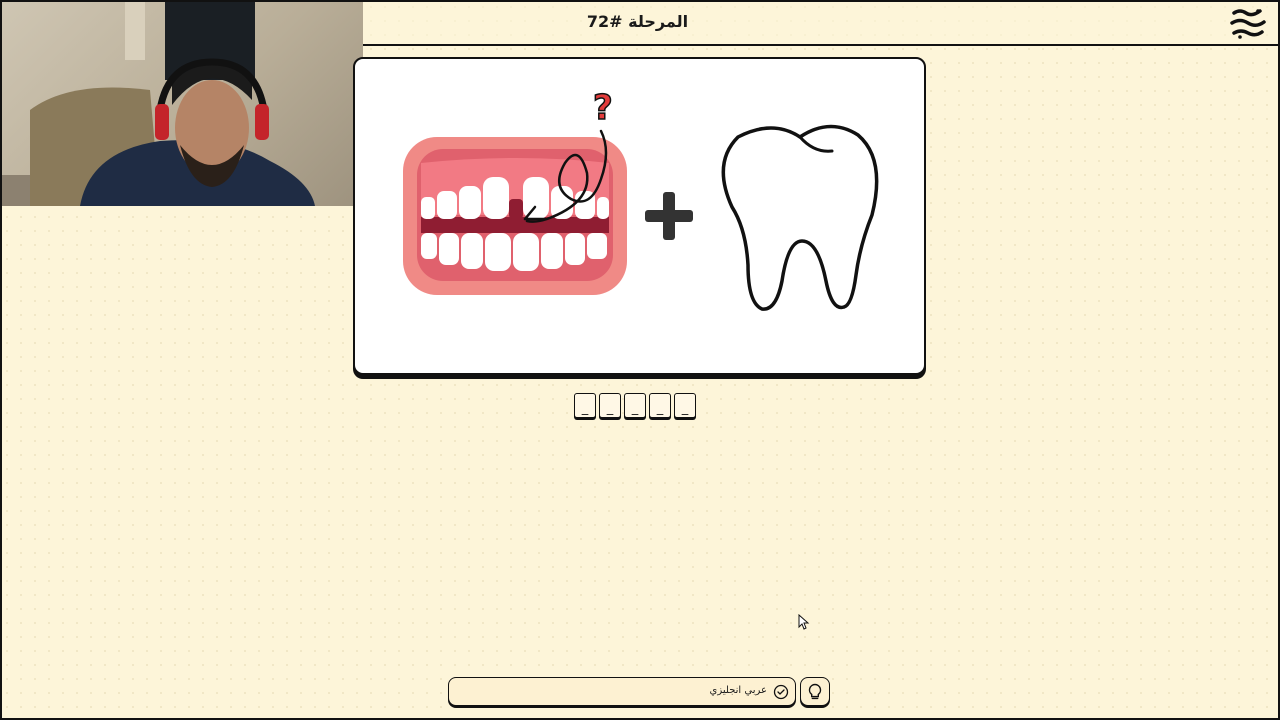 This screenshot has width=1280, height=720. I want to click on lightbulb-icon, so click(815, 691).